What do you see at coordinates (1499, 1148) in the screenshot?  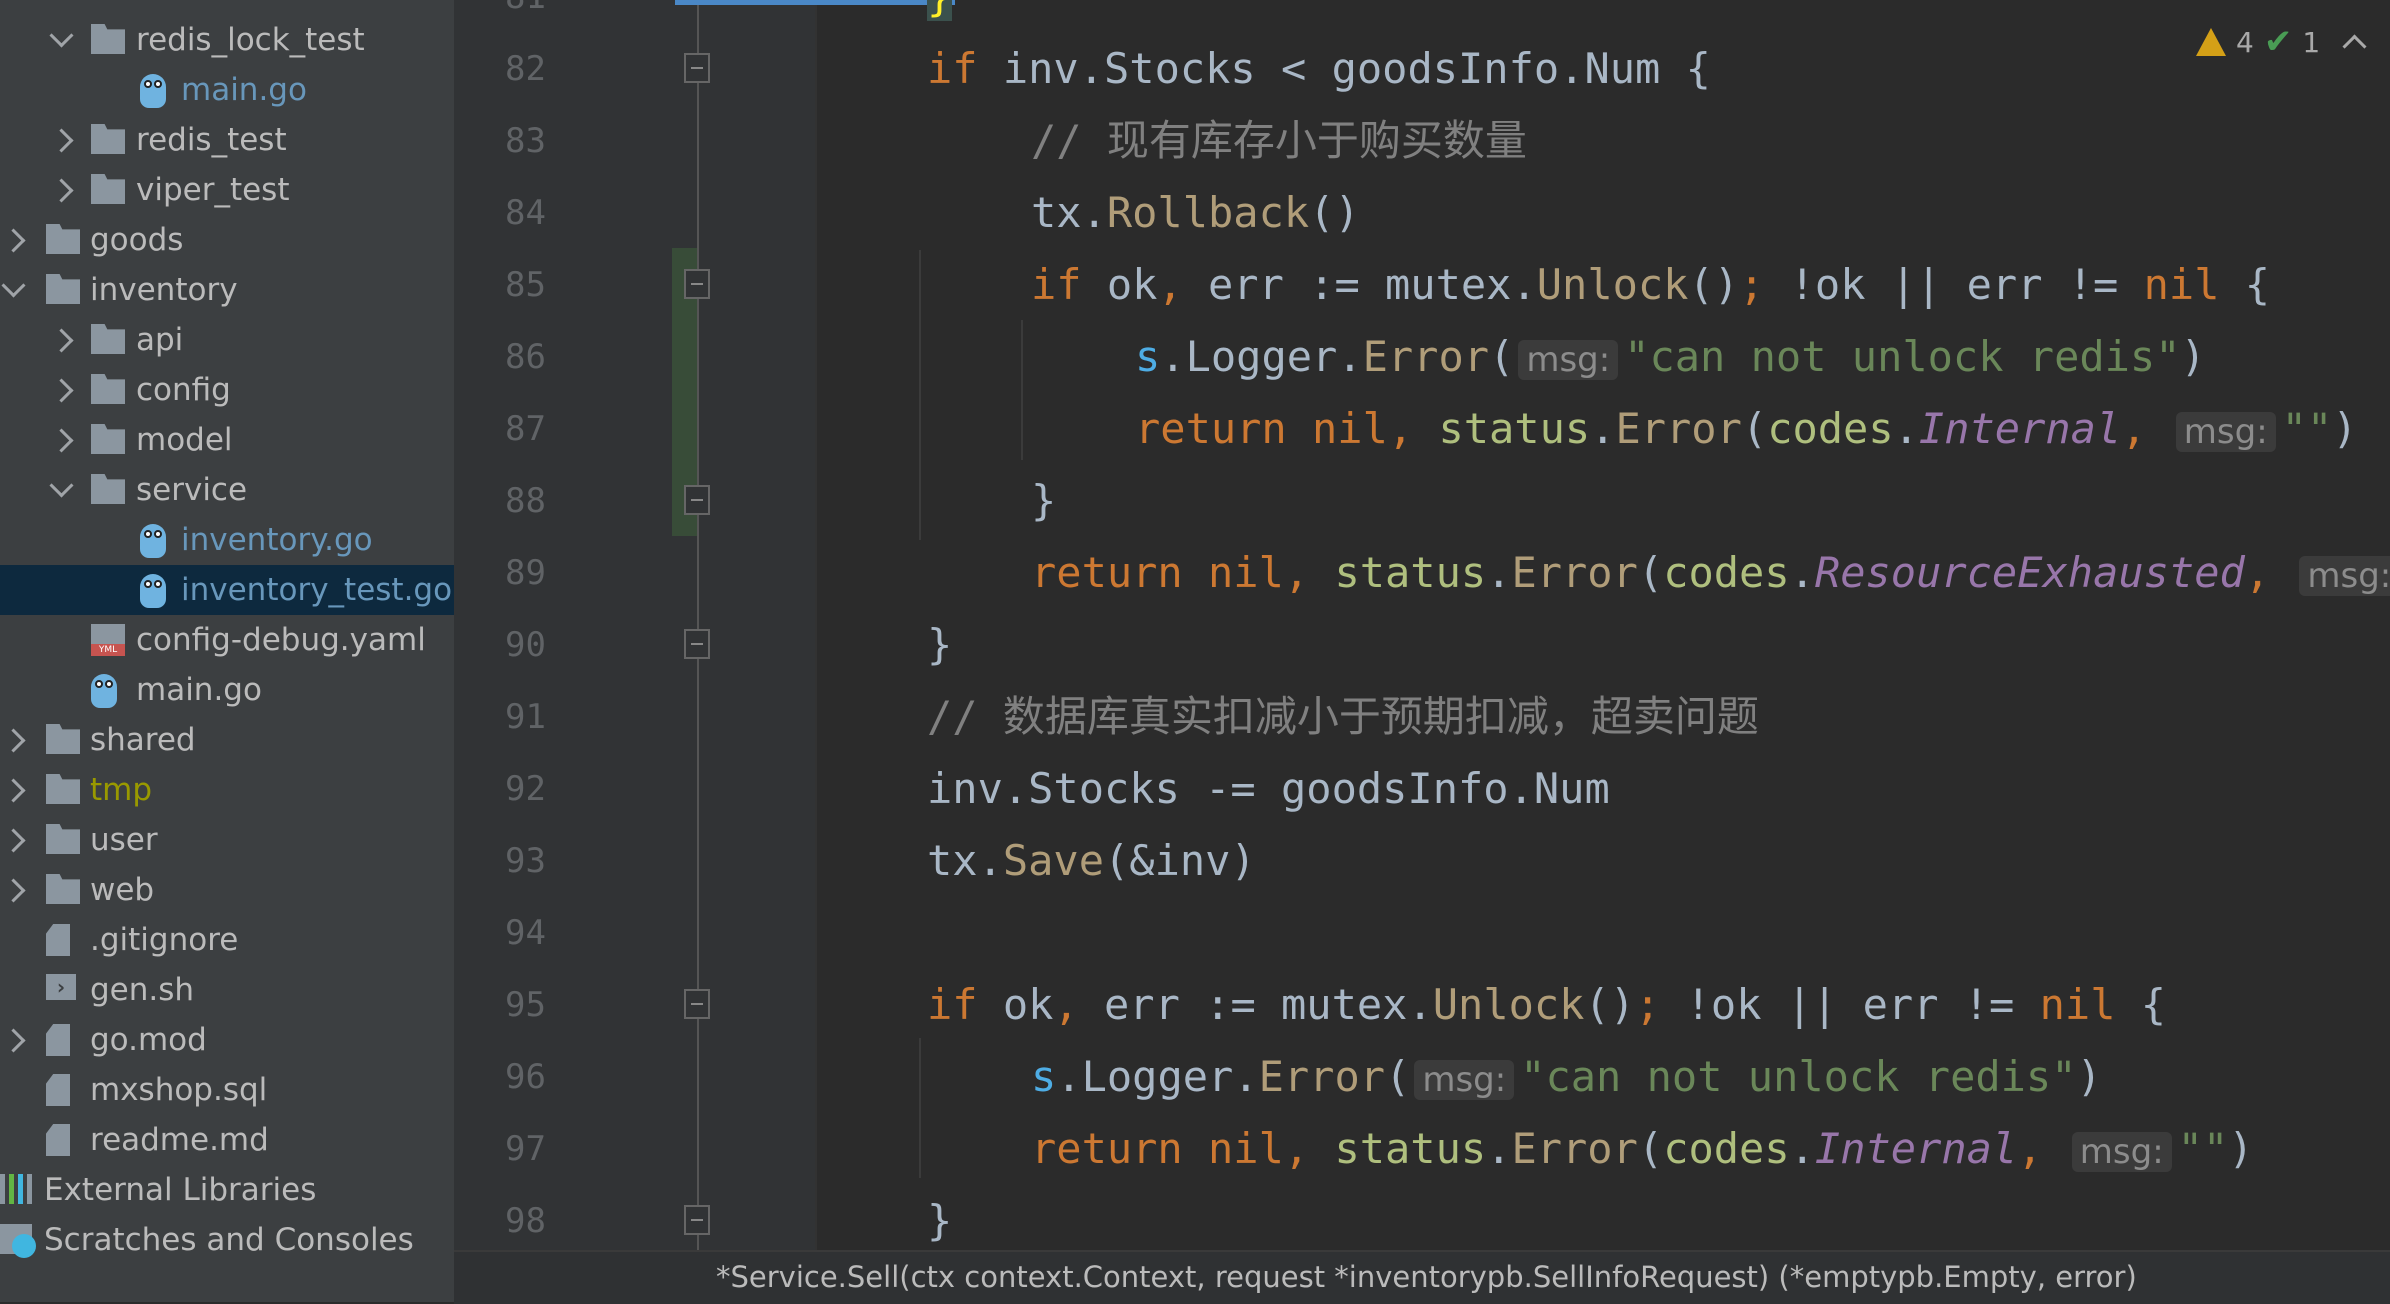 I see `code-token: .` at bounding box center [1499, 1148].